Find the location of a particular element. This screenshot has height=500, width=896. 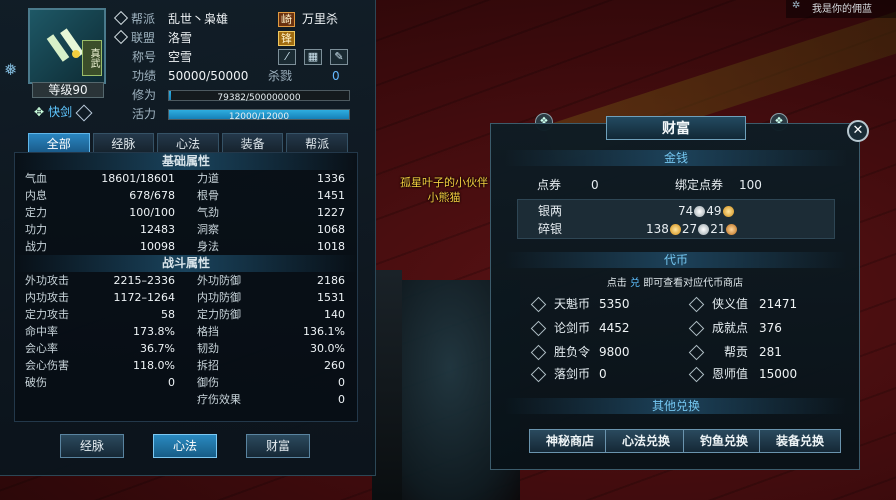

attribute-label: 破伤 is located at coordinates (36, 382).